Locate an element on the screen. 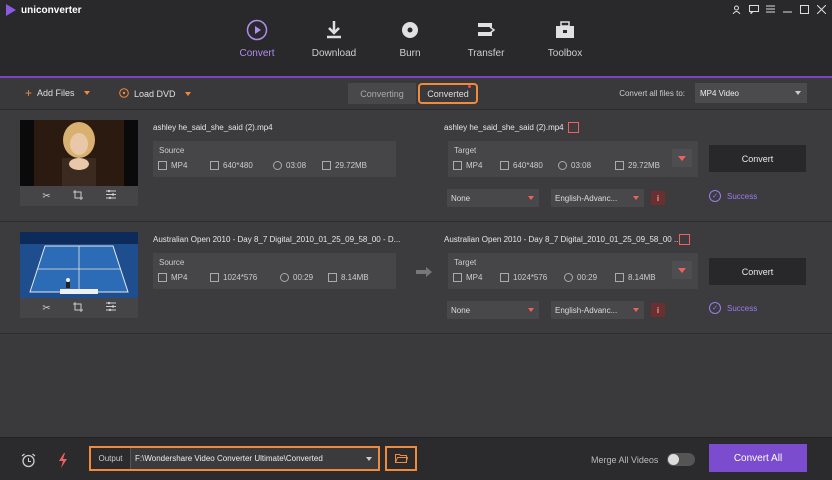 Image resolution: width=832 pixels, height=480 pixels. source-duration: 00:29 is located at coordinates (303, 277).